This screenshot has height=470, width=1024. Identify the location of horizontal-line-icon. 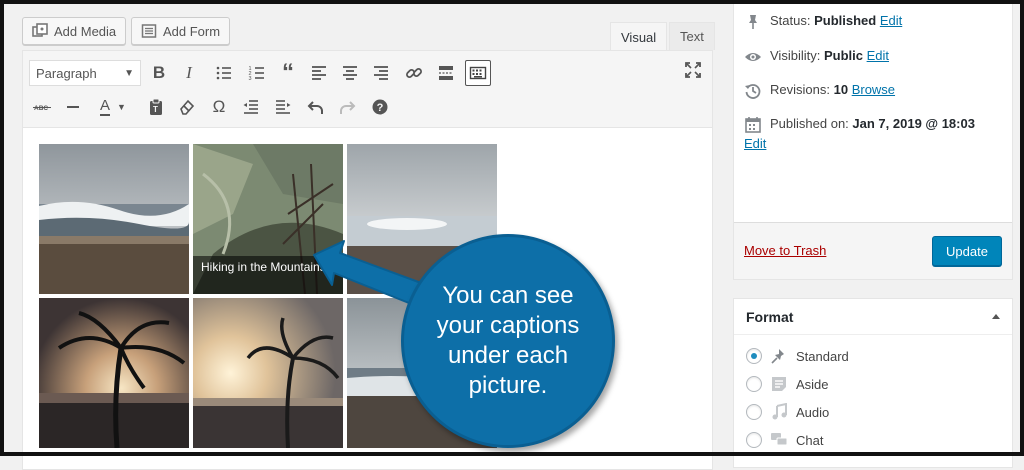
(73, 107).